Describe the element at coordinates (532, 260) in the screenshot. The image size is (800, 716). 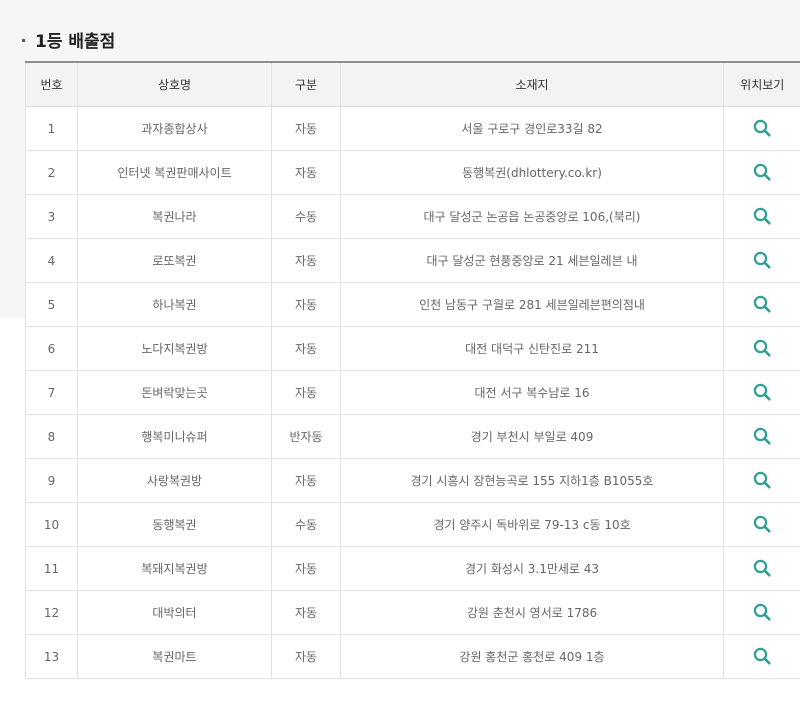
I see `cell-address: 대구 달성군 현풍중앙로 21 세븐일레븐 내` at that location.